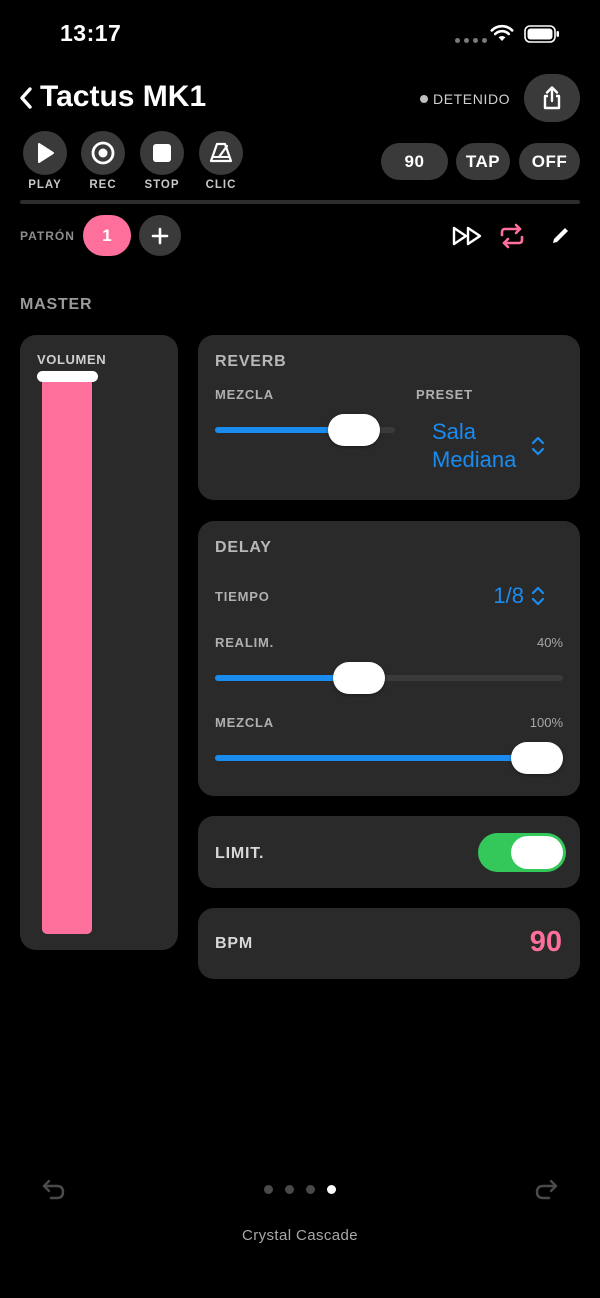 This screenshot has width=600, height=1298. I want to click on record-button, so click(103, 153).